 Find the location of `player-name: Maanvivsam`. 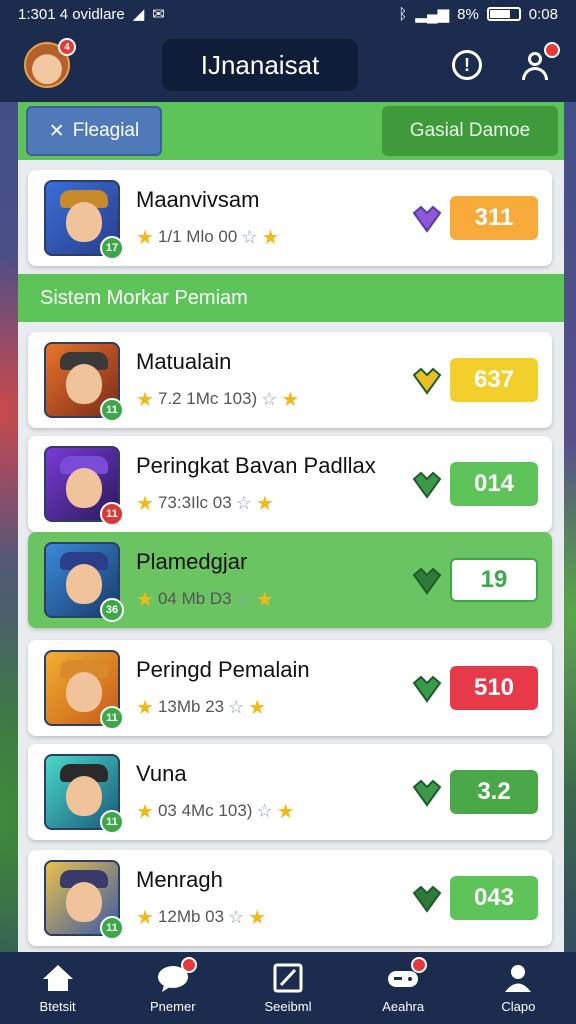

player-name: Maanvivsam is located at coordinates (198, 199).